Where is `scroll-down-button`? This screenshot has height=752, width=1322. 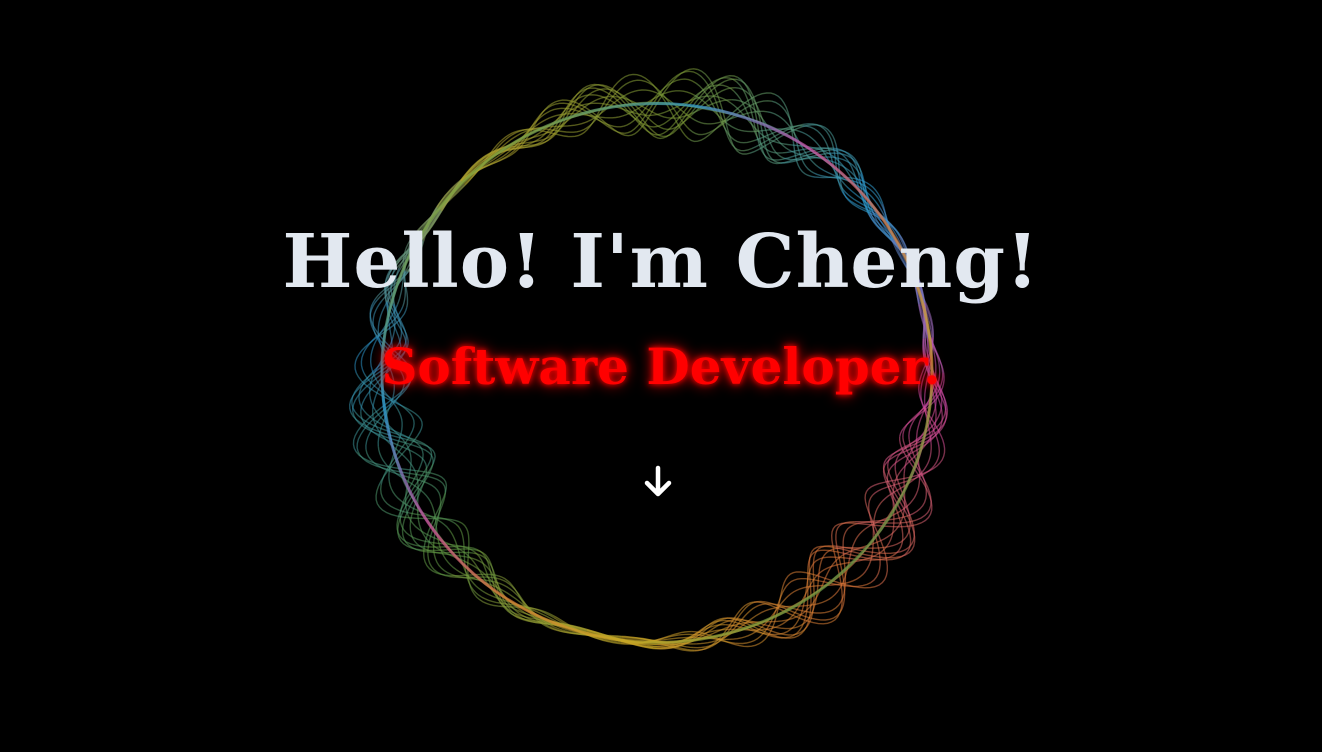 scroll-down-button is located at coordinates (658, 482).